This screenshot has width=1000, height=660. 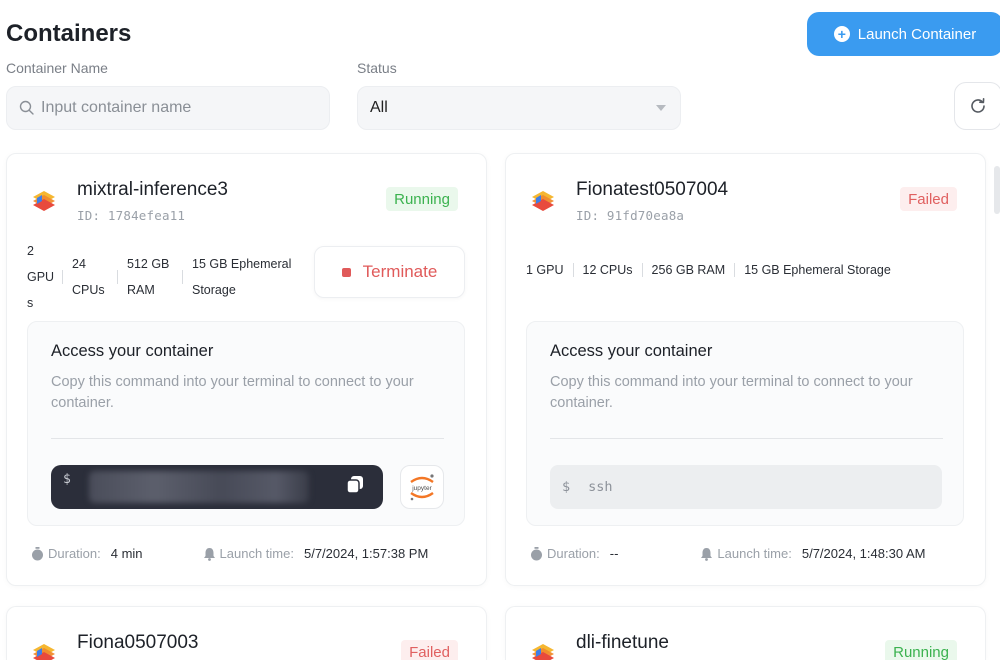 I want to click on container-card: dli-finetune Running, so click(x=745, y=633).